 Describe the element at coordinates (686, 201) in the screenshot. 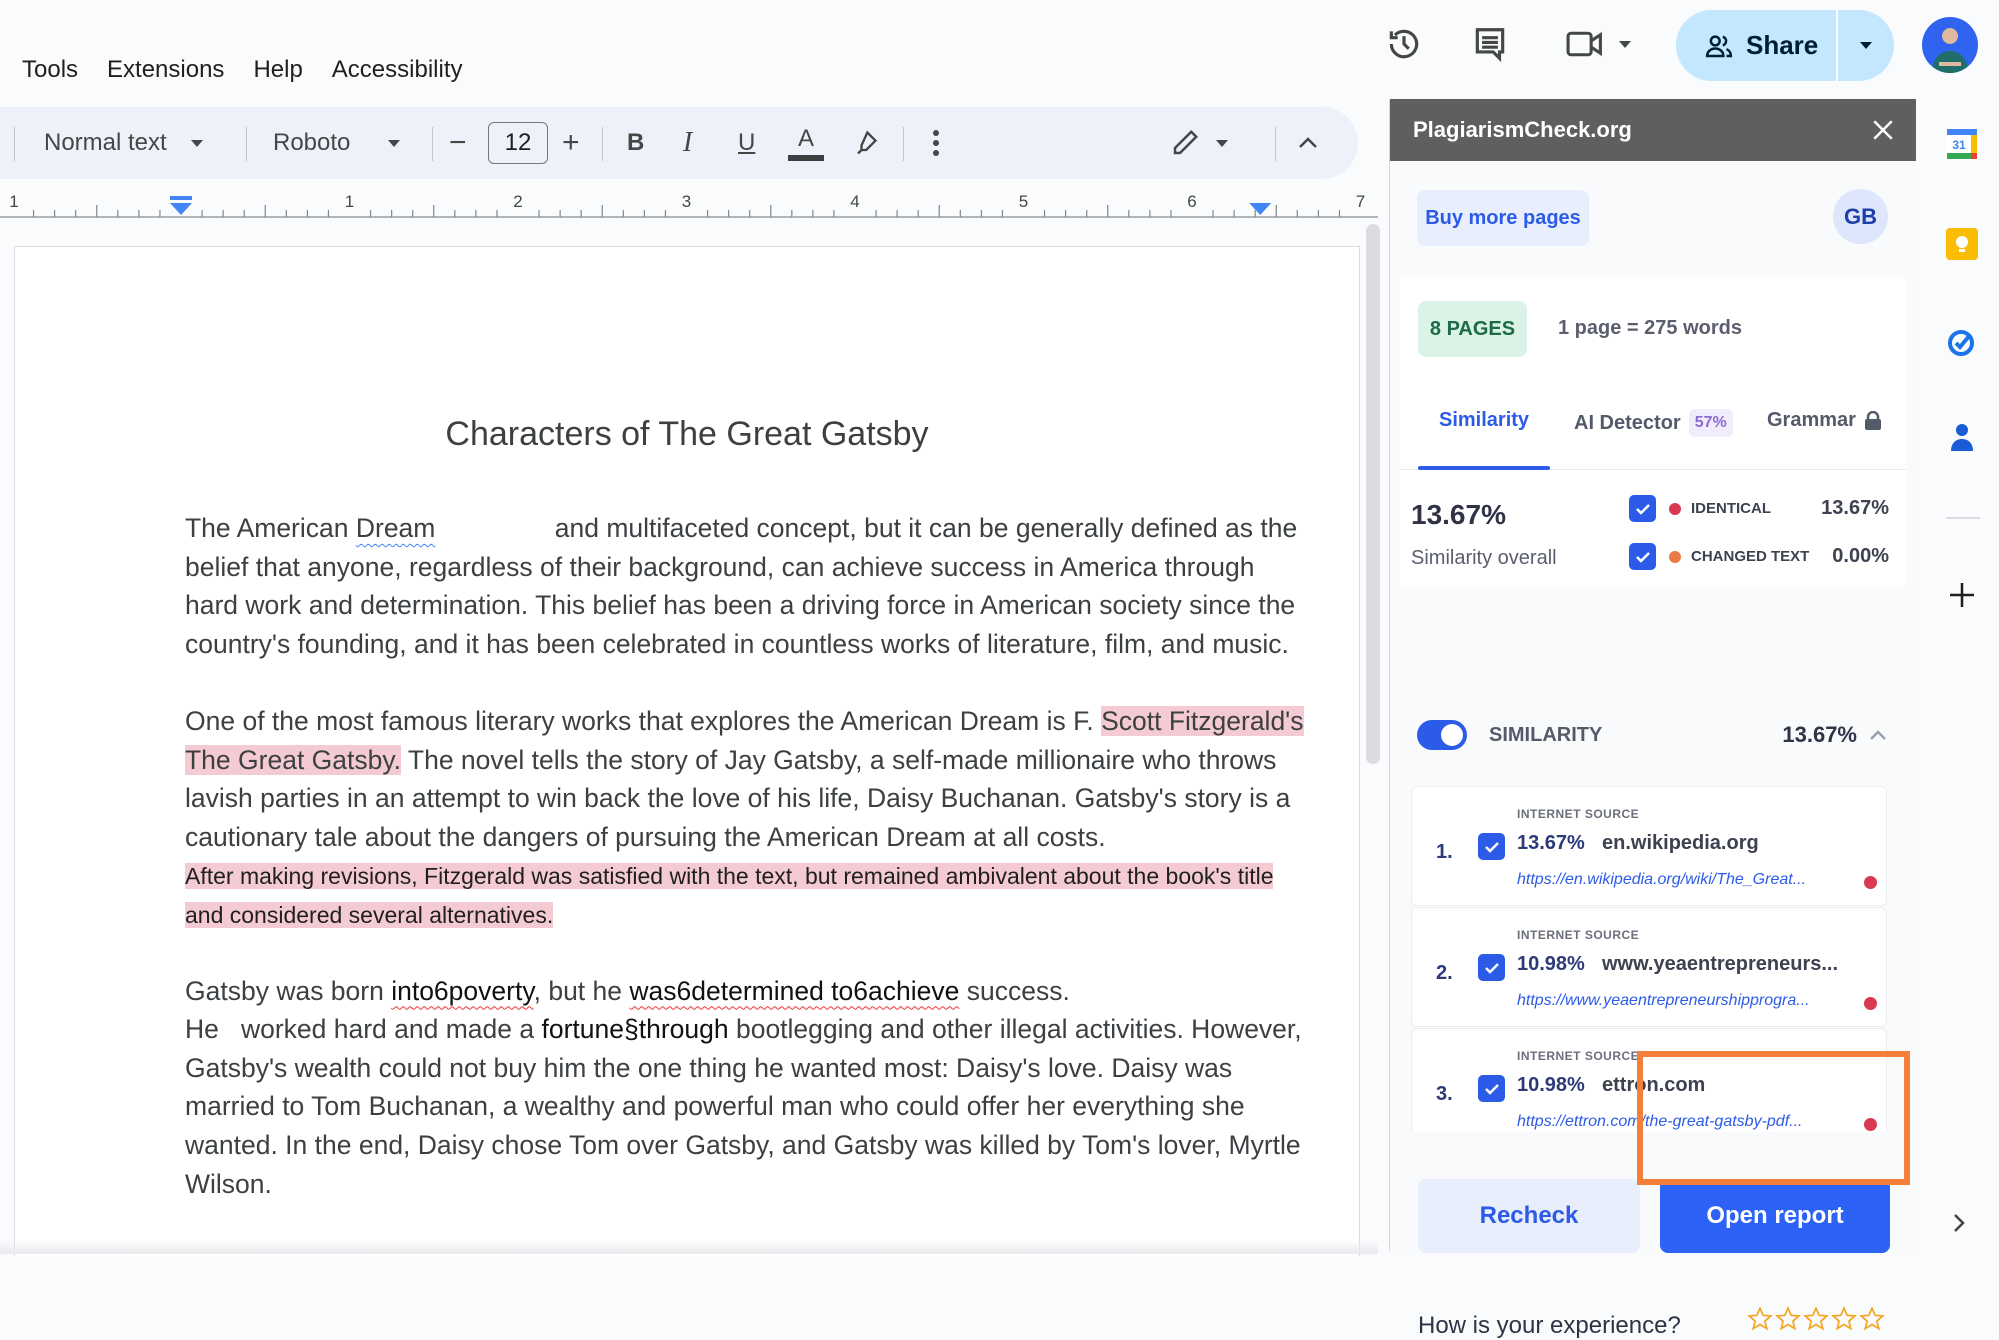

I see `ruler-label: 3` at that location.